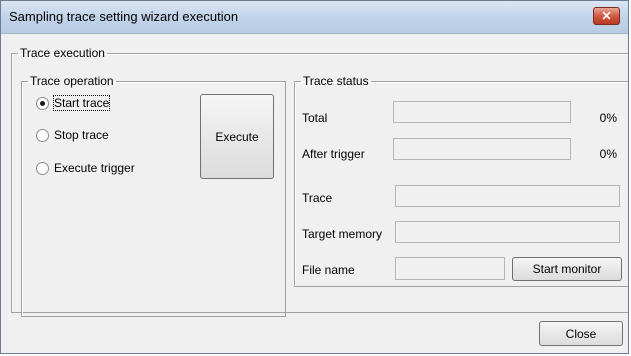 The image size is (631, 356). Describe the element at coordinates (482, 149) in the screenshot. I see `after-trigger-progress-bar` at that location.